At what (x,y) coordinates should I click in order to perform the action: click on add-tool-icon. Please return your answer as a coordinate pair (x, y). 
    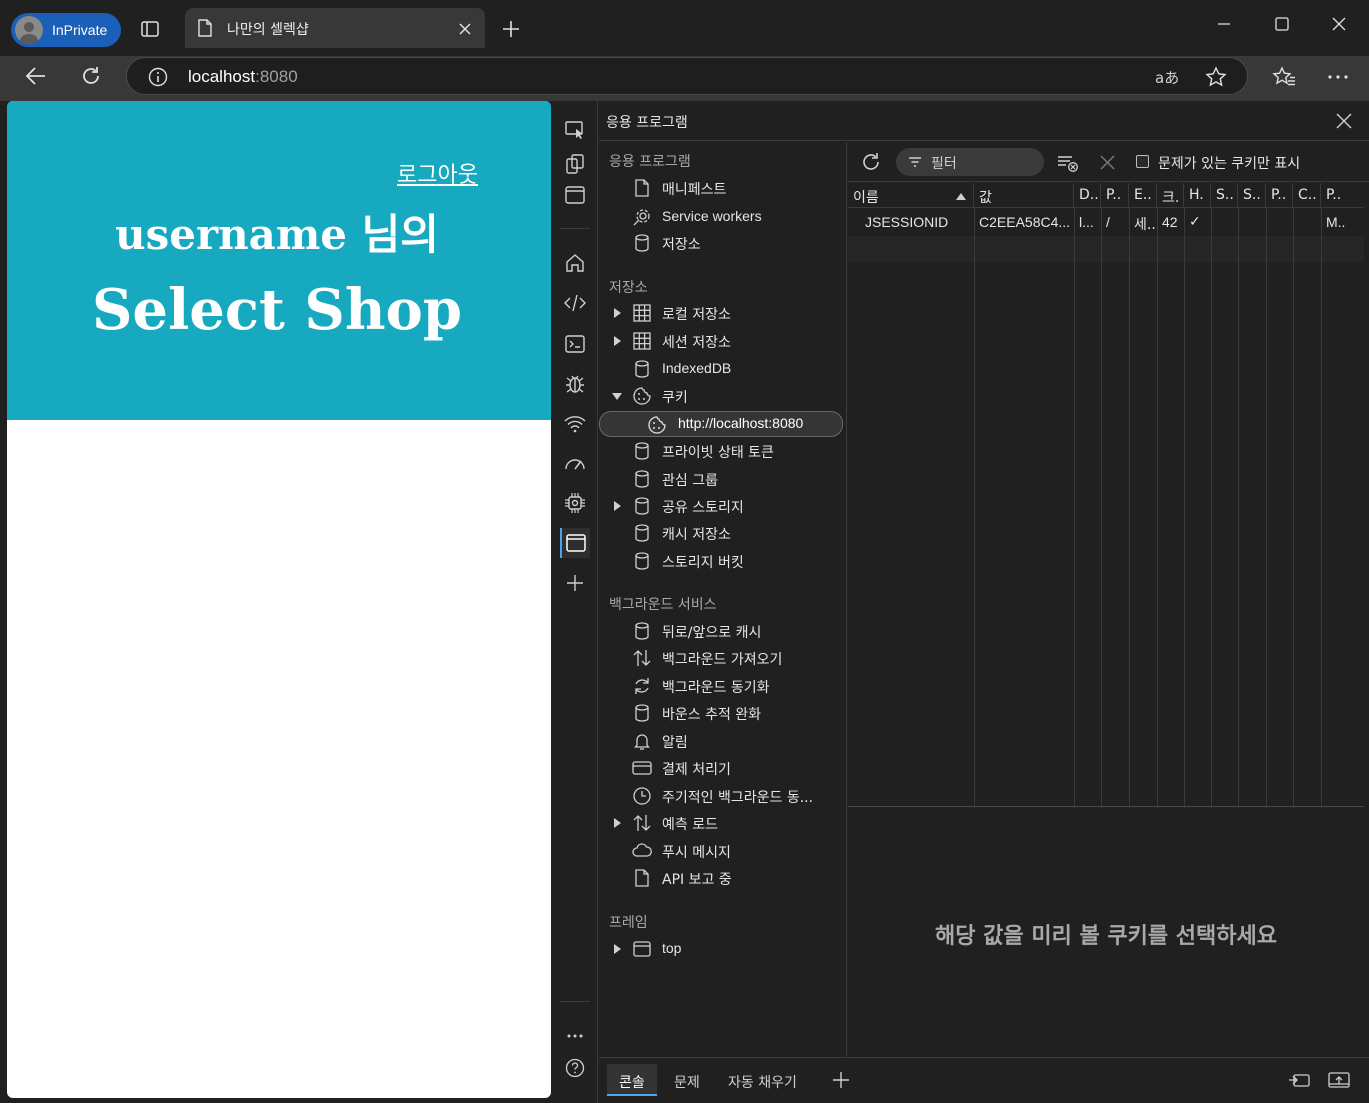
    Looking at the image, I should click on (575, 583).